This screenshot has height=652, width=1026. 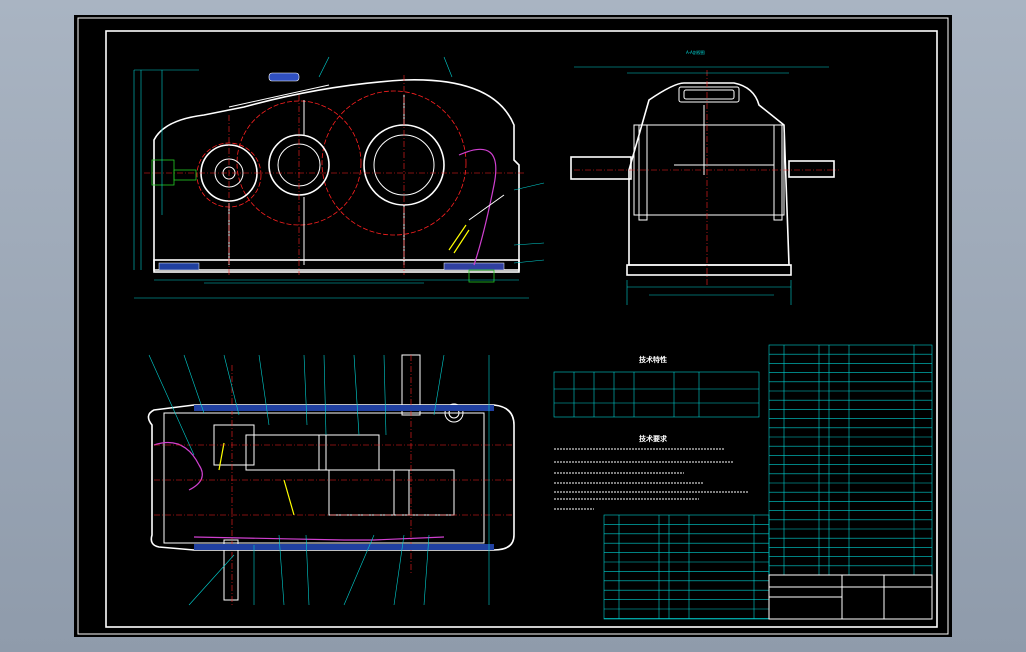 I want to click on tech-params-title: 技术特性, so click(x=653, y=359).